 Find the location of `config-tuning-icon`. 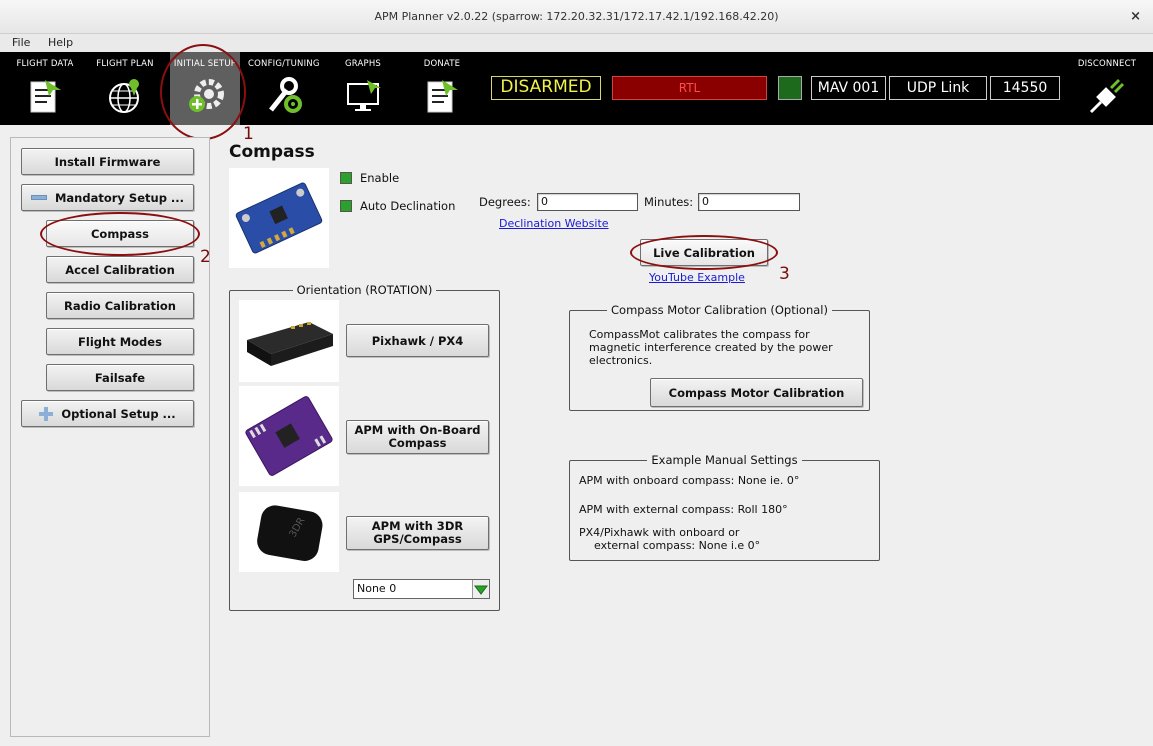

config-tuning-icon is located at coordinates (285, 95).